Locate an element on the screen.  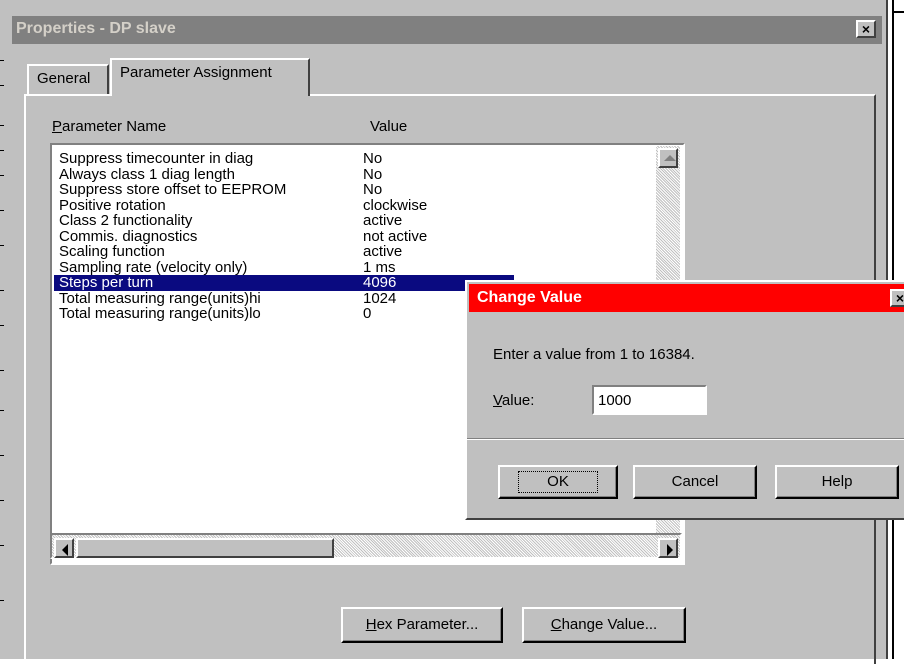
parameter-row: Commis. diagnostics not active is located at coordinates (384, 236).